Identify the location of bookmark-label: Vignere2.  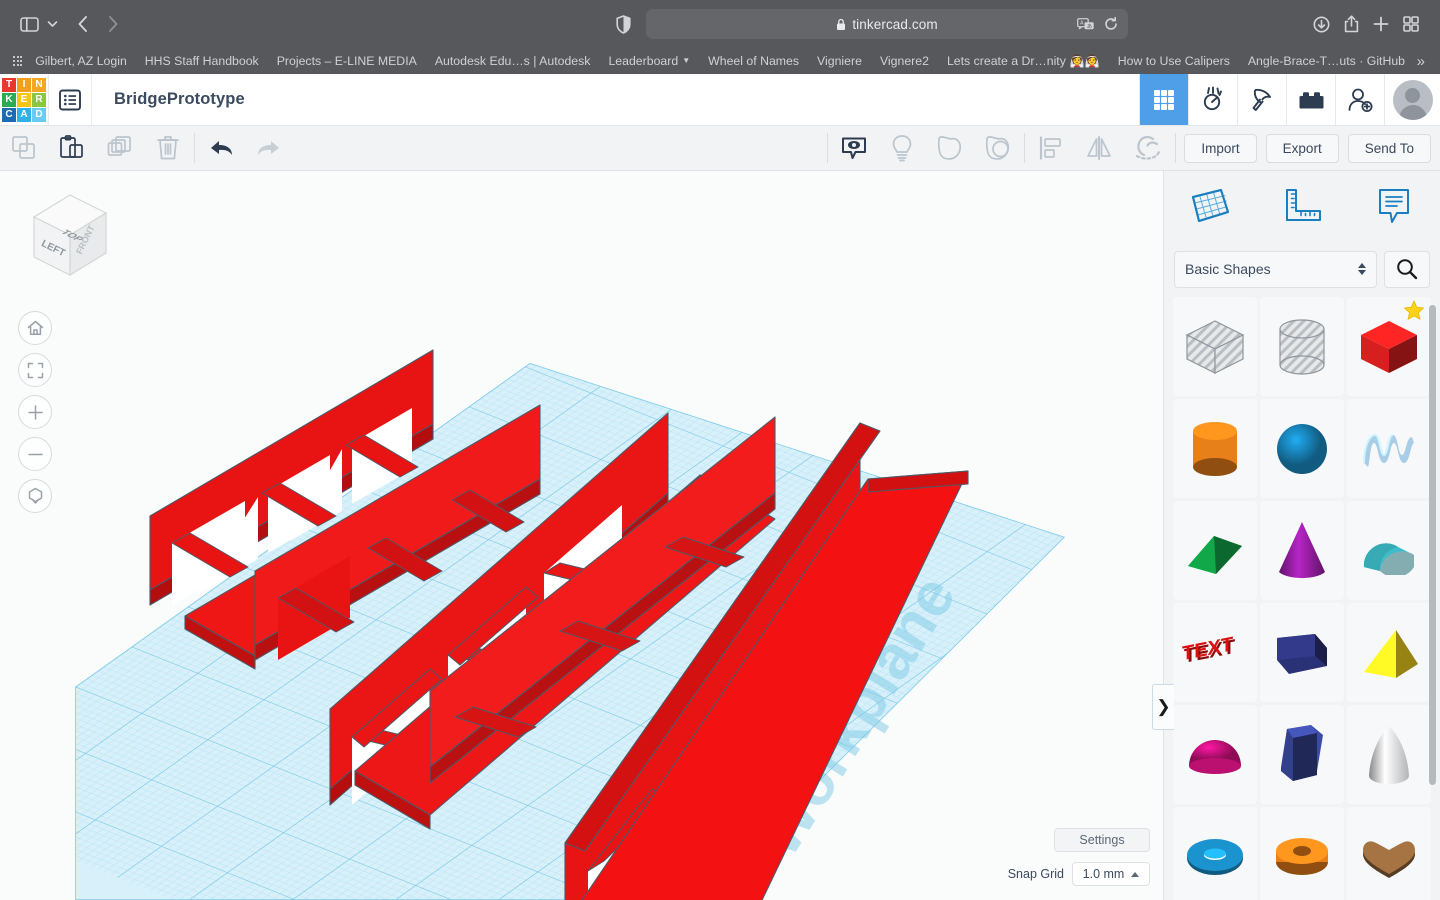
(904, 61).